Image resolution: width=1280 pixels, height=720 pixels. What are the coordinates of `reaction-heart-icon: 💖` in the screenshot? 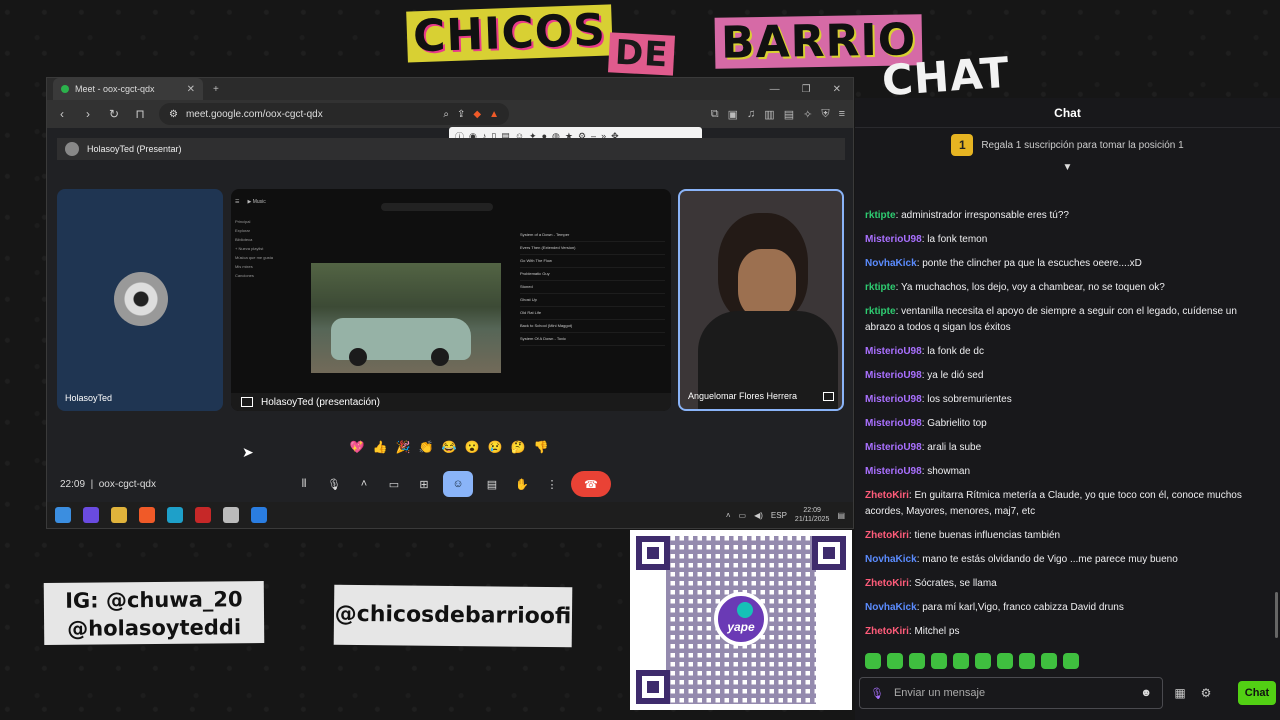 It's located at (357, 447).